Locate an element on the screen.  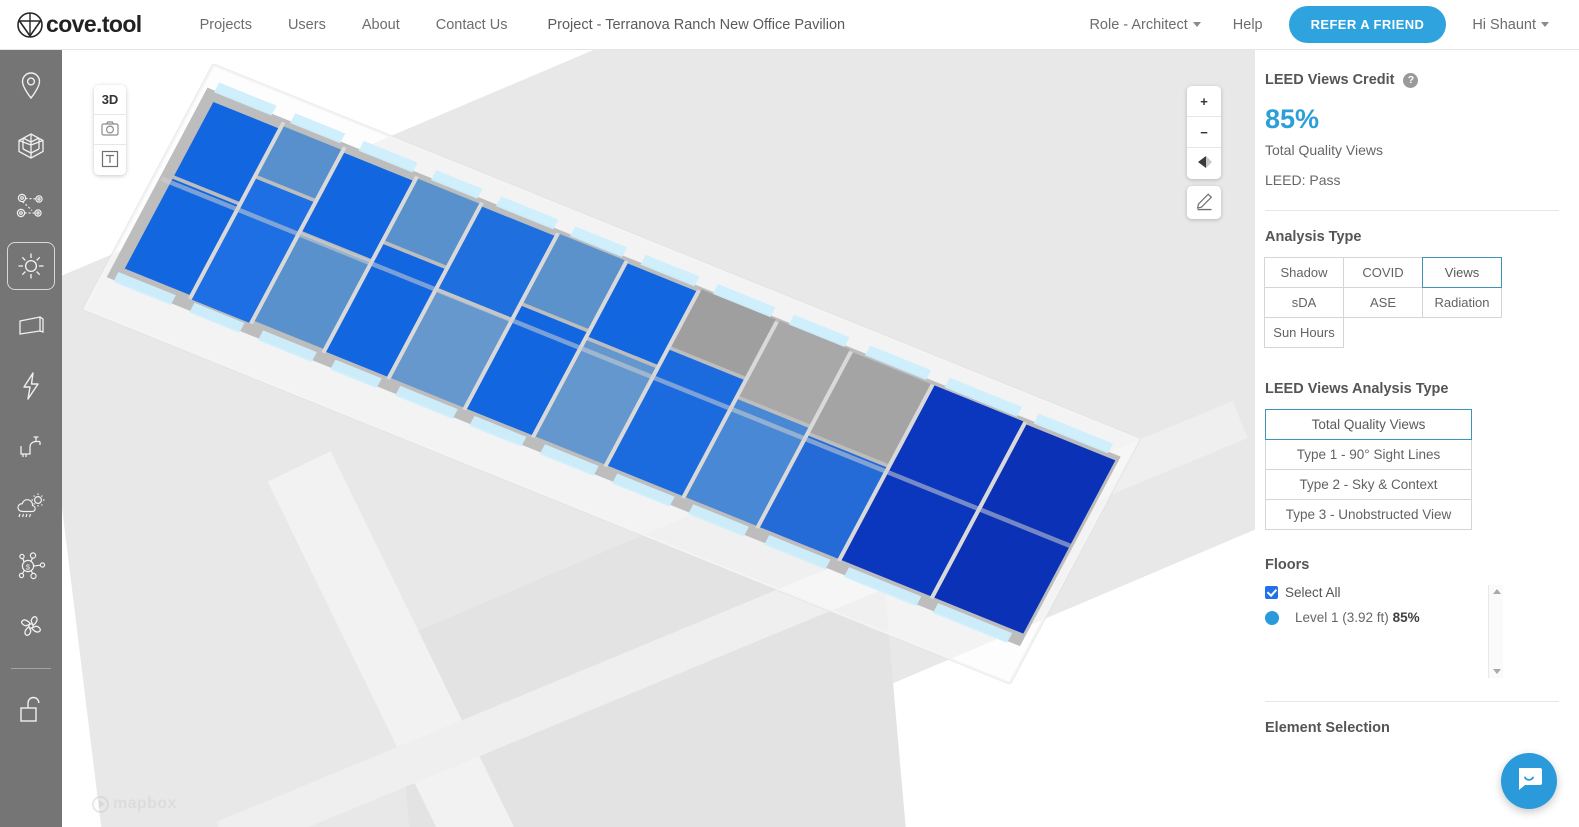
sidebar-item-solar-analysis is located at coordinates (31, 266).